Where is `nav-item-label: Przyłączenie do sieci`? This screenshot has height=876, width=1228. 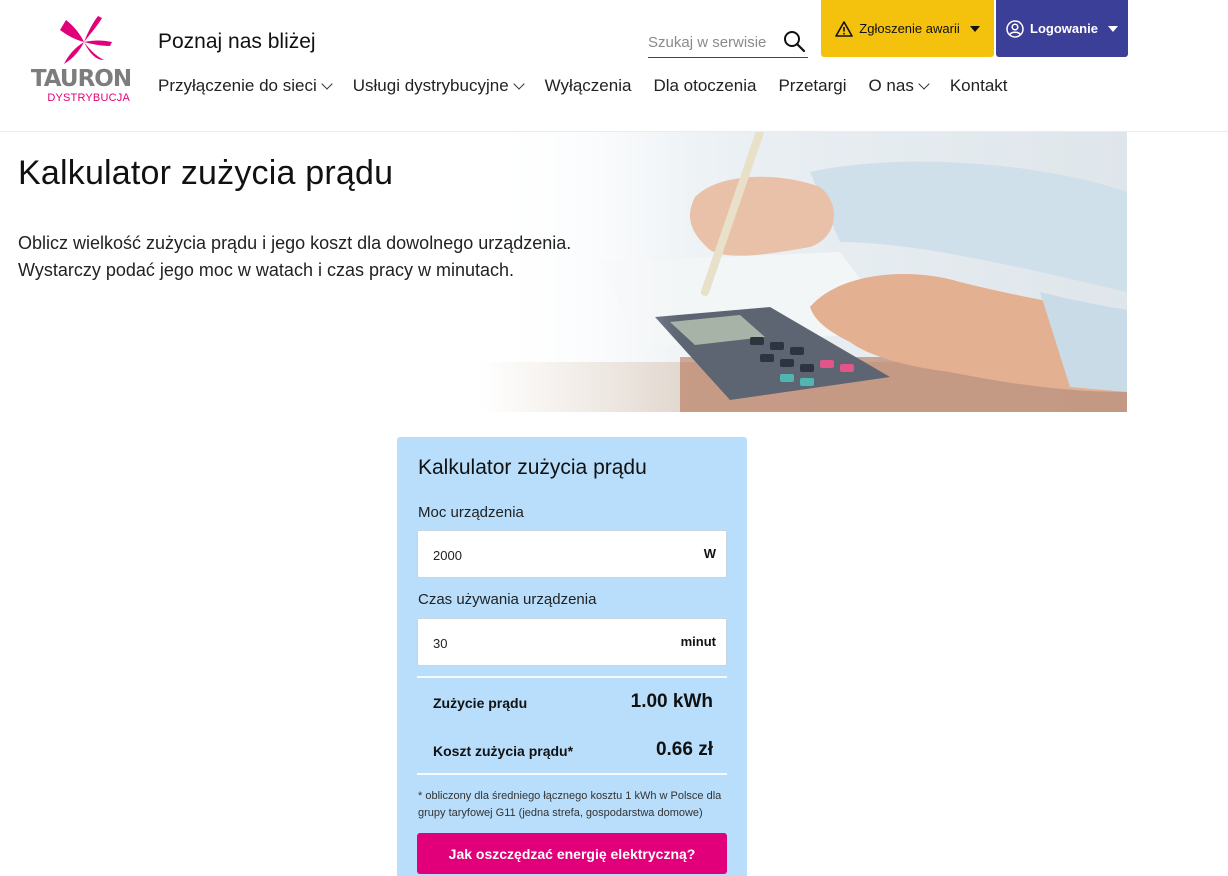 nav-item-label: Przyłączenie do sieci is located at coordinates (237, 85).